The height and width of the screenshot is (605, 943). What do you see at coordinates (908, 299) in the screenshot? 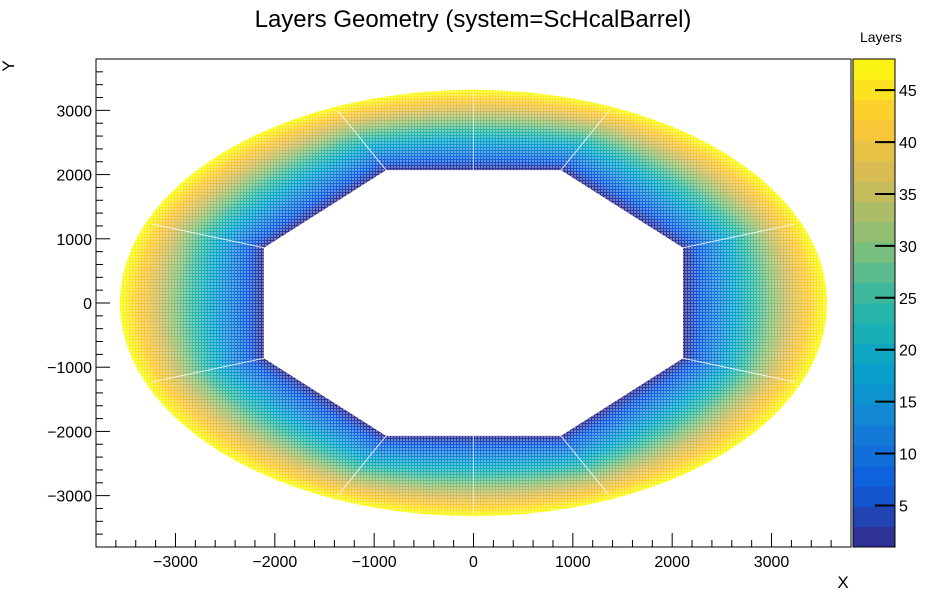
I see `colorbar-tick-label: 25` at bounding box center [908, 299].